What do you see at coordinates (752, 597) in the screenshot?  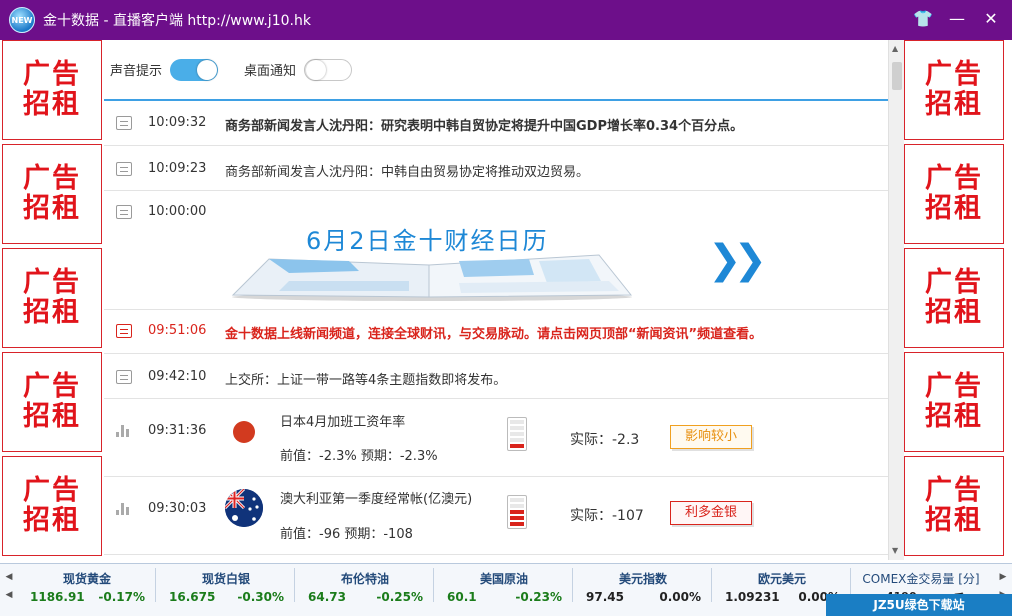 I see `quote-price: 1.09231` at bounding box center [752, 597].